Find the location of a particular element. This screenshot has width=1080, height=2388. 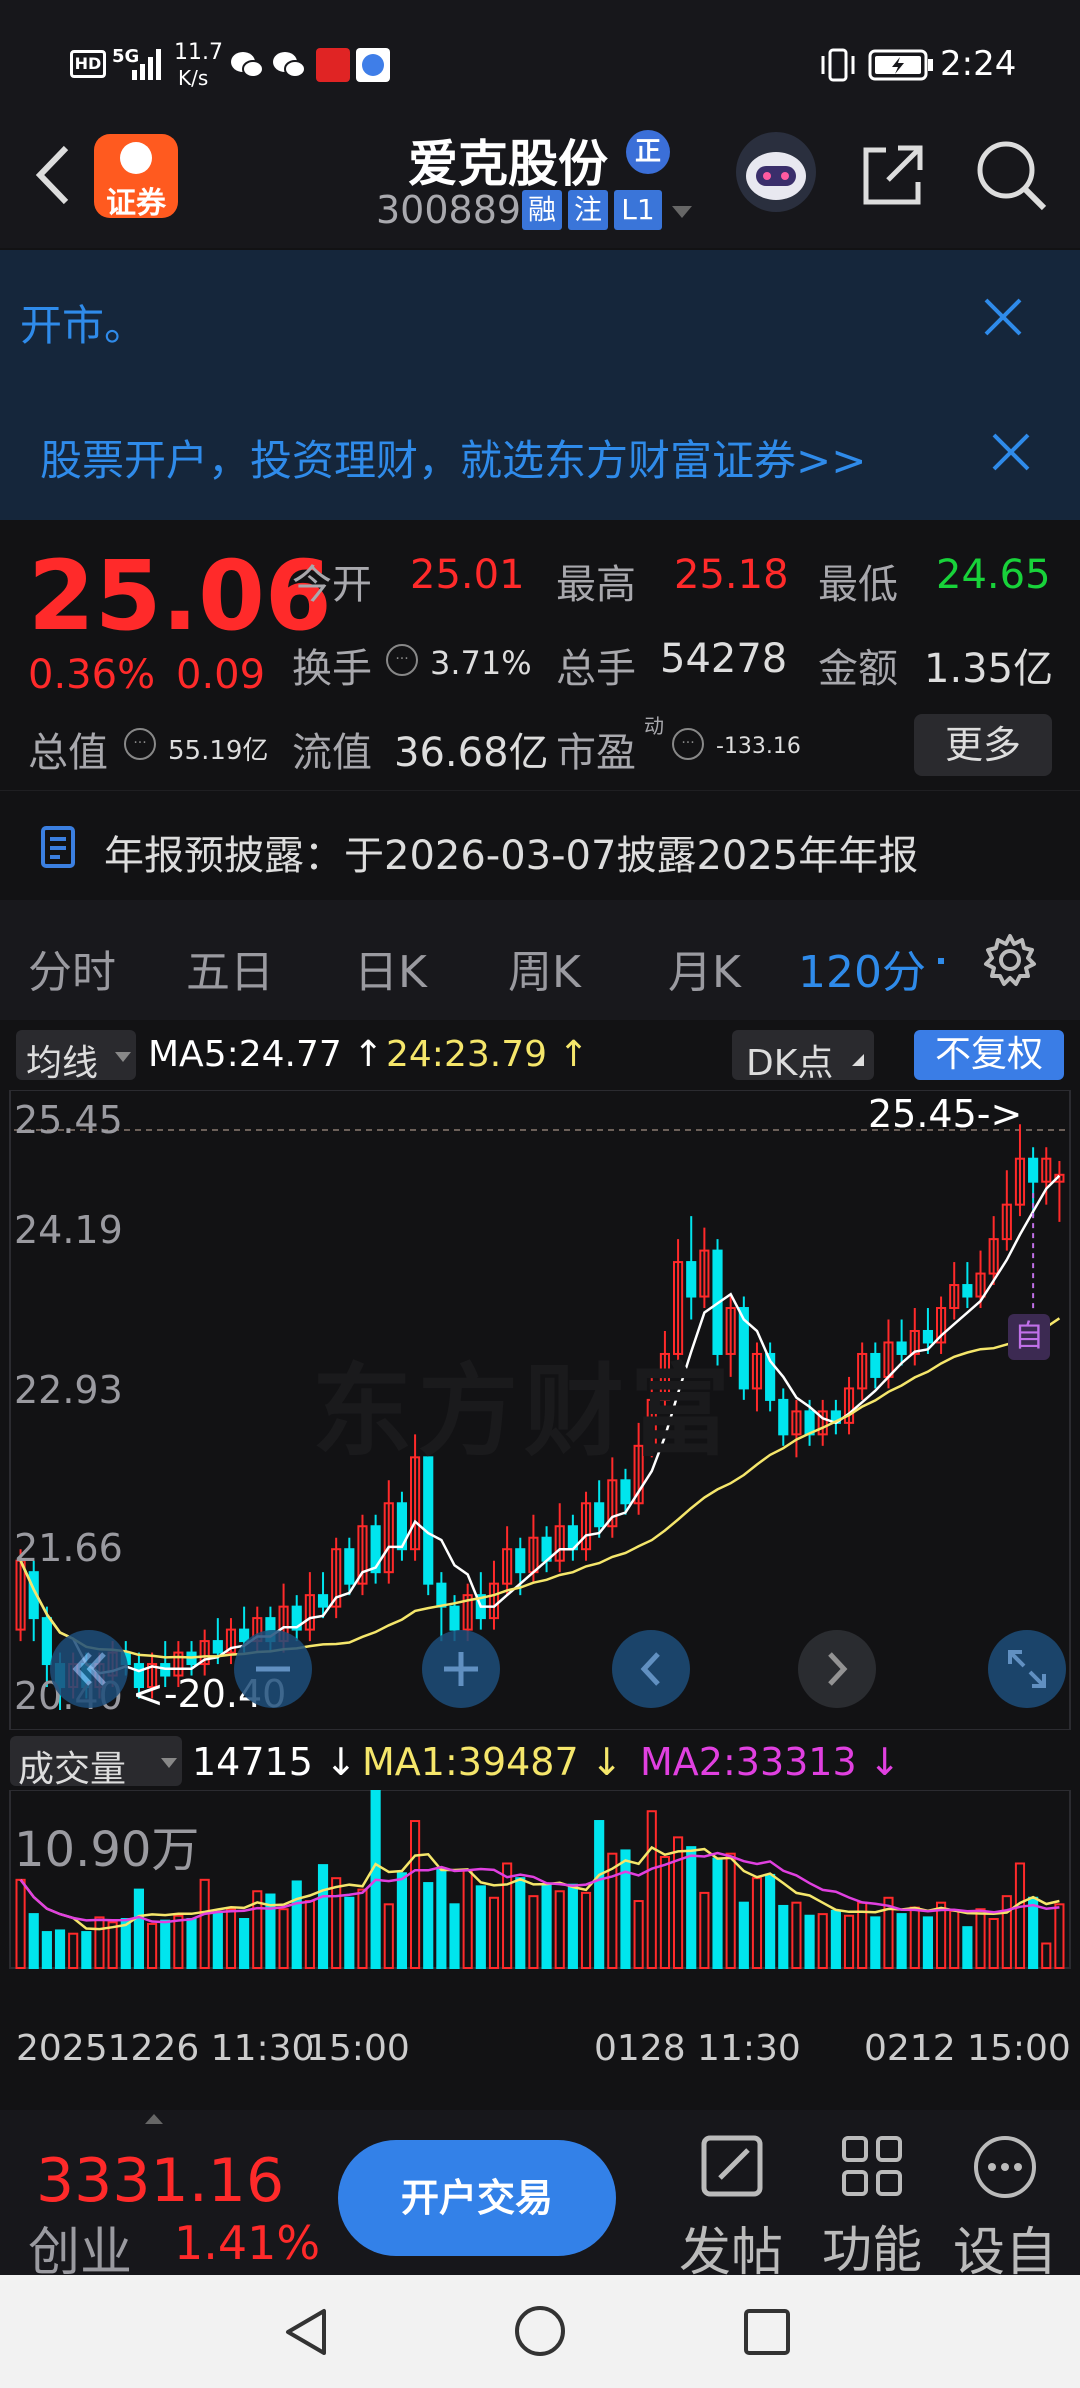

amount-value: 1.35亿 is located at coordinates (989, 669).